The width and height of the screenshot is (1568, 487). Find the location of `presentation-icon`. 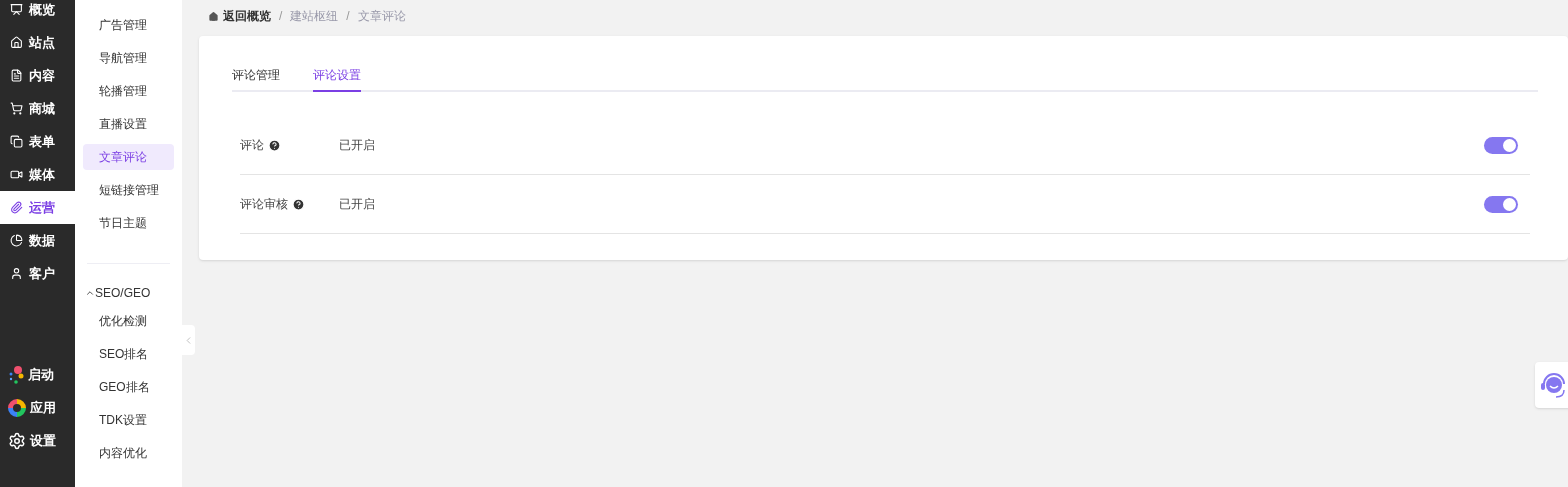

presentation-icon is located at coordinates (16, 9).